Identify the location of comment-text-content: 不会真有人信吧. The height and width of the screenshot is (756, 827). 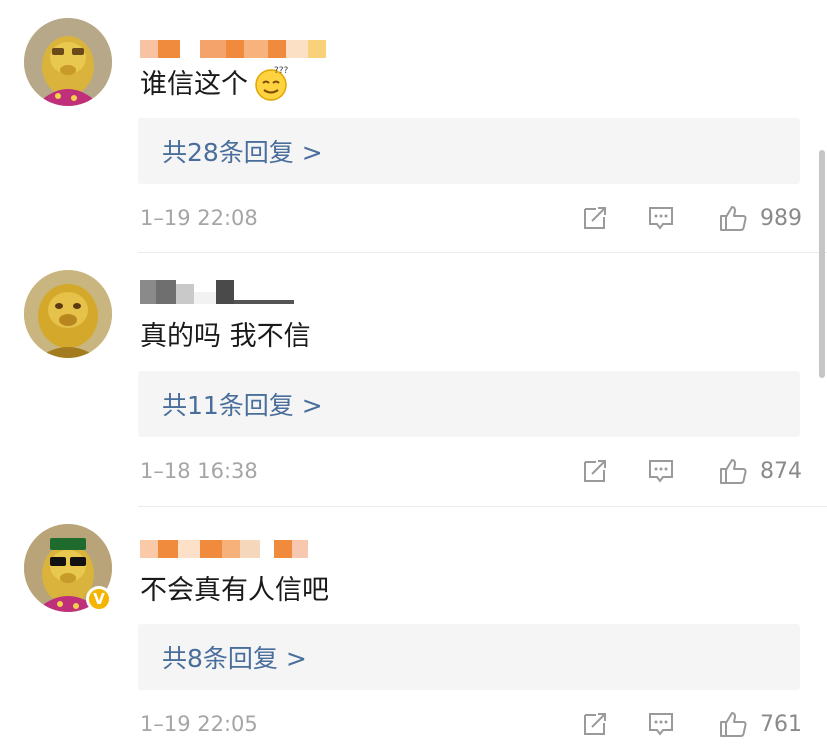
(234, 590).